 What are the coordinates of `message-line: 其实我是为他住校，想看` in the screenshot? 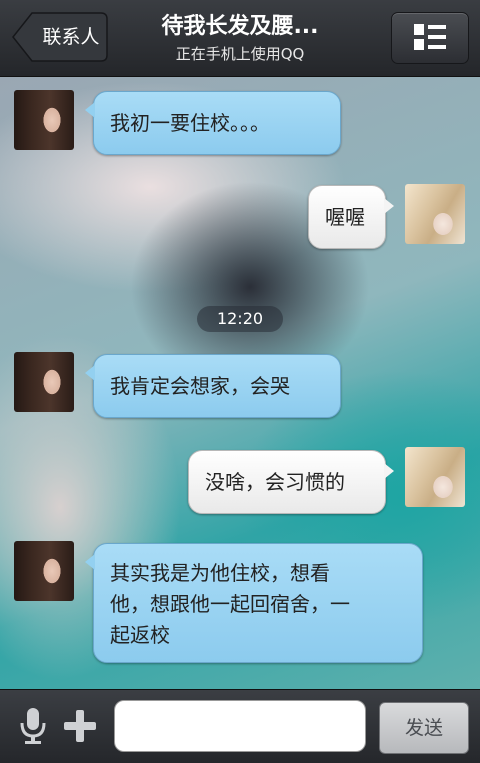 It's located at (220, 573).